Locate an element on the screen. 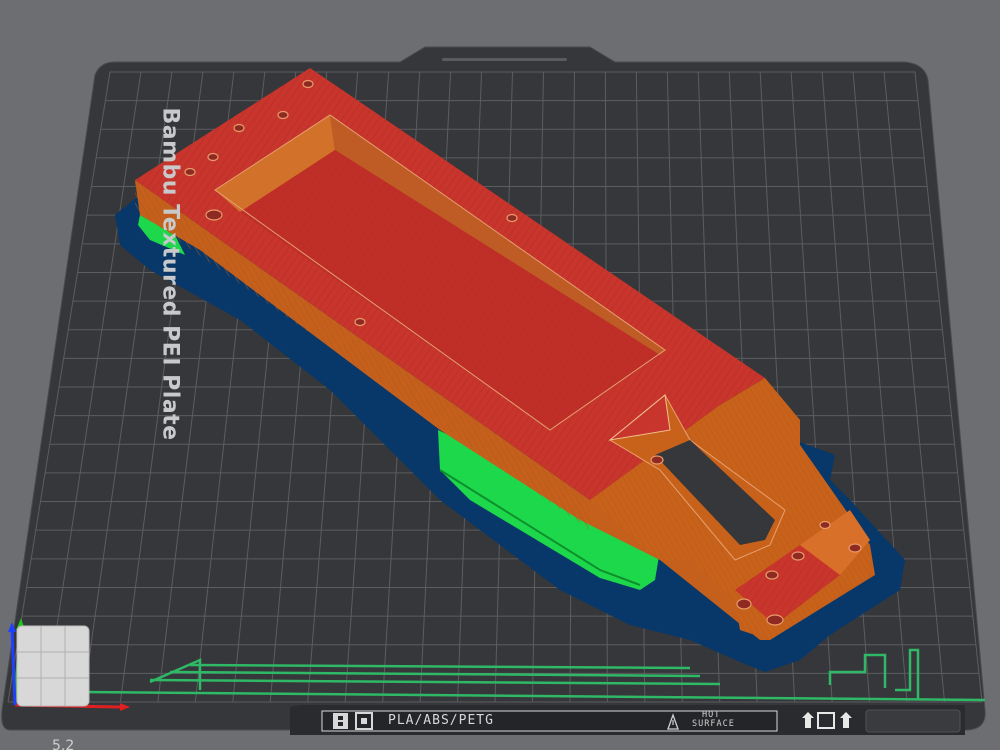 Image resolution: width=1000 pixels, height=750 pixels. view-cube-icon is located at coordinates (53, 666).